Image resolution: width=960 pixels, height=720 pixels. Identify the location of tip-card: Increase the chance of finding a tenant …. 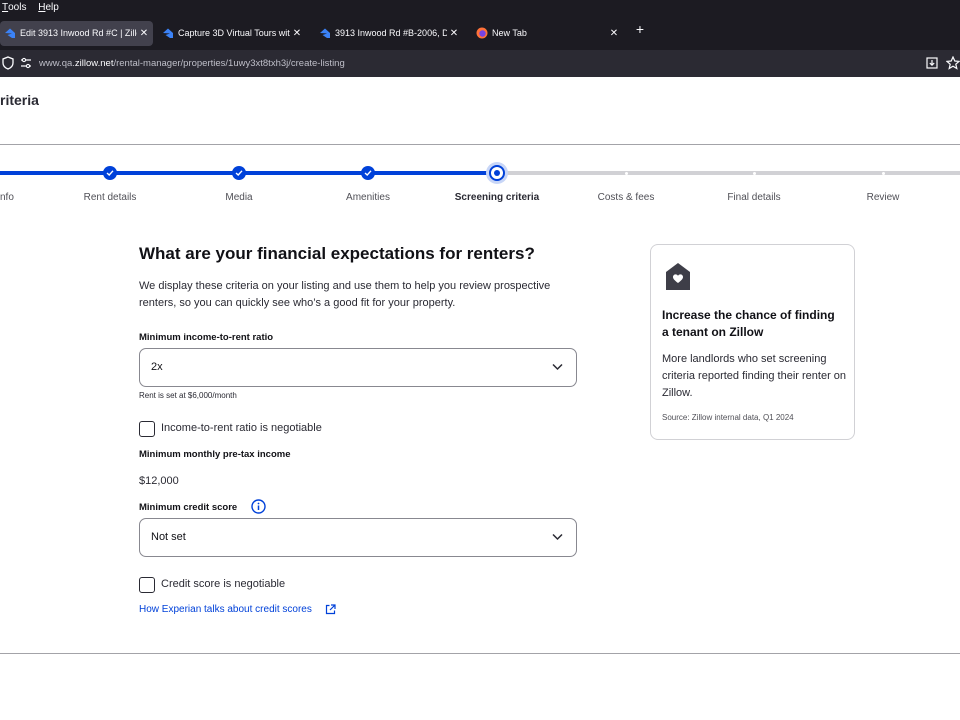
(752, 342).